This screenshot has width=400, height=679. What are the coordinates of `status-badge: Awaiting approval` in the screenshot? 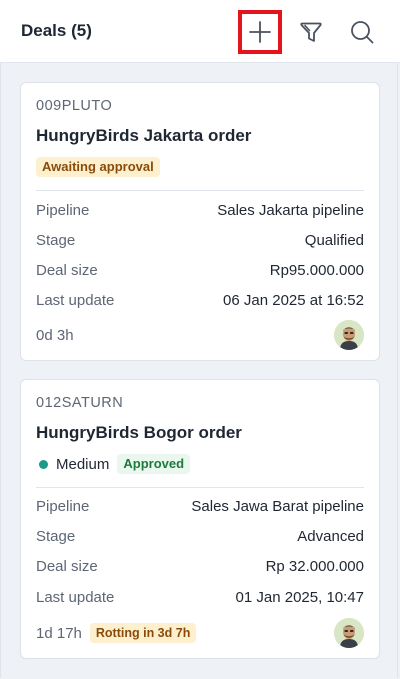 It's located at (98, 167).